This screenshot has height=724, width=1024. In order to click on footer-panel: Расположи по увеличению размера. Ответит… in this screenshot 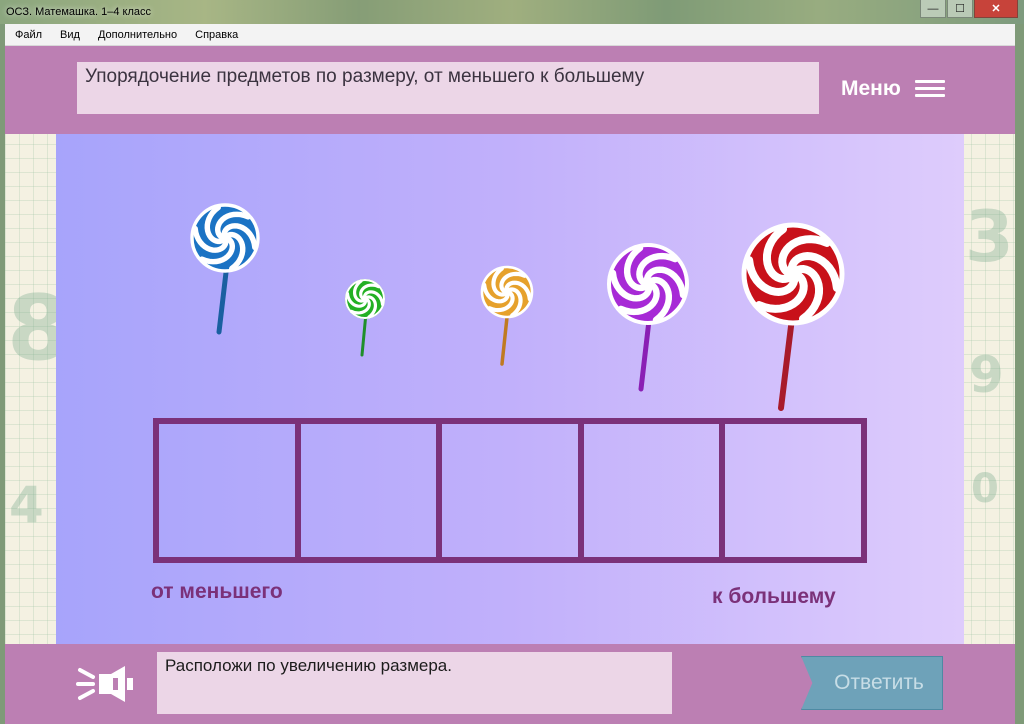, I will do `click(510, 684)`.